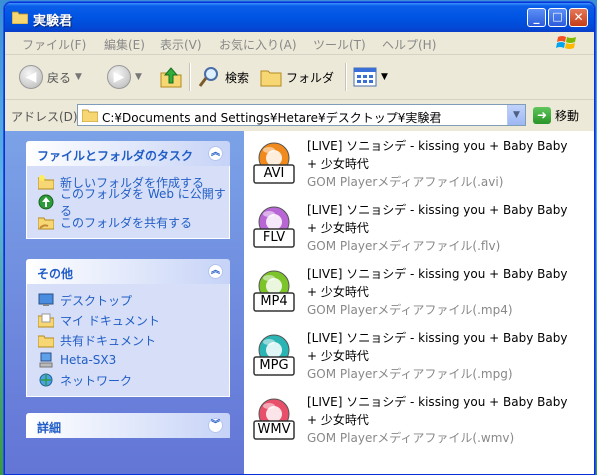 Image resolution: width=597 pixels, height=475 pixels. I want to click on forward-arrow-icon: ▶, so click(119, 77).